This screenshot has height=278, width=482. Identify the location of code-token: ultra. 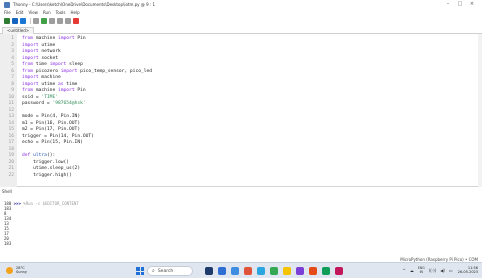
(40, 155).